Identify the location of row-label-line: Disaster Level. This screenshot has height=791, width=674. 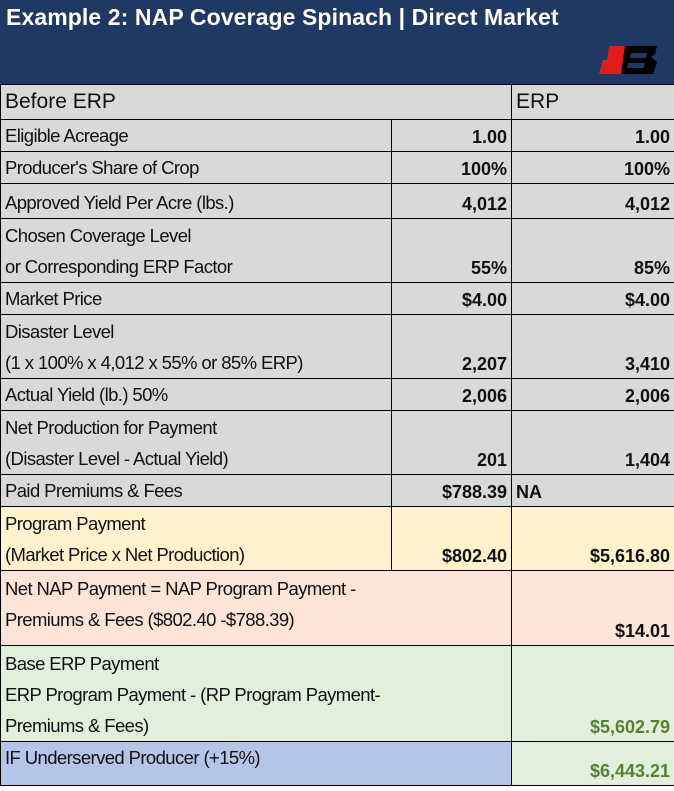
(59, 331).